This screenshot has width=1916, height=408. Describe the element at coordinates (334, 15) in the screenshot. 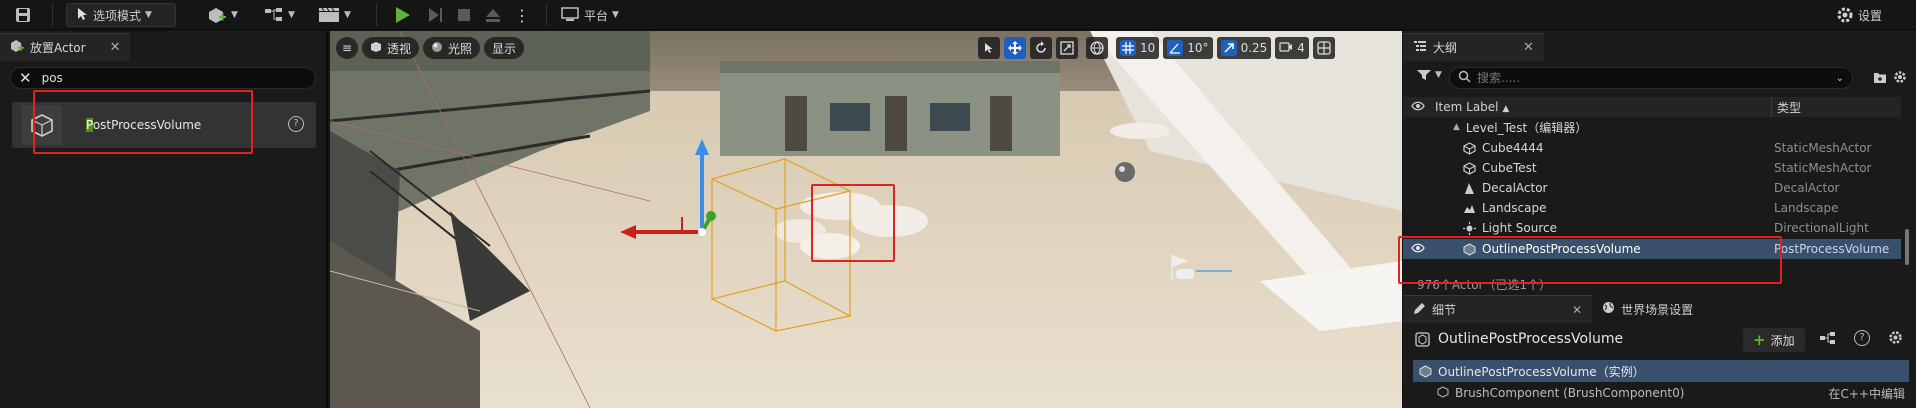

I see `cinematics-button: ▼` at that location.